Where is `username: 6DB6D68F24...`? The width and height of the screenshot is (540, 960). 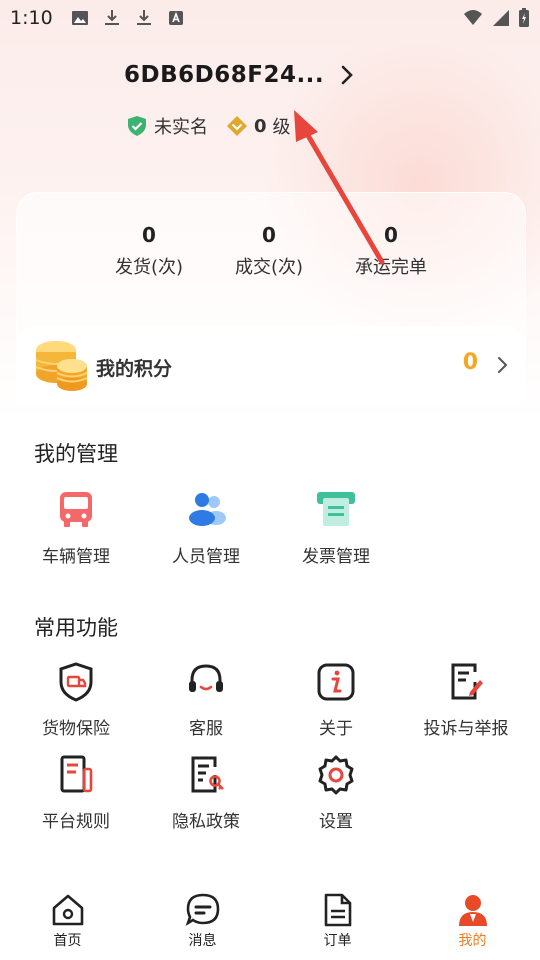 username: 6DB6D68F24... is located at coordinates (224, 75).